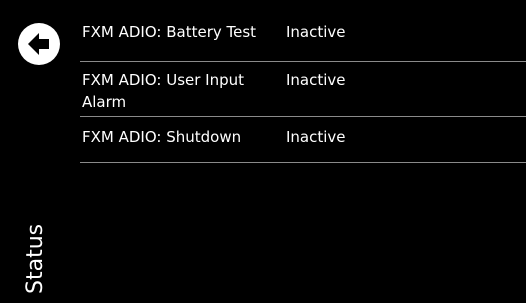 This screenshot has width=526, height=303. I want to click on status-name: FXM ADIO: Shutdown, so click(162, 137).